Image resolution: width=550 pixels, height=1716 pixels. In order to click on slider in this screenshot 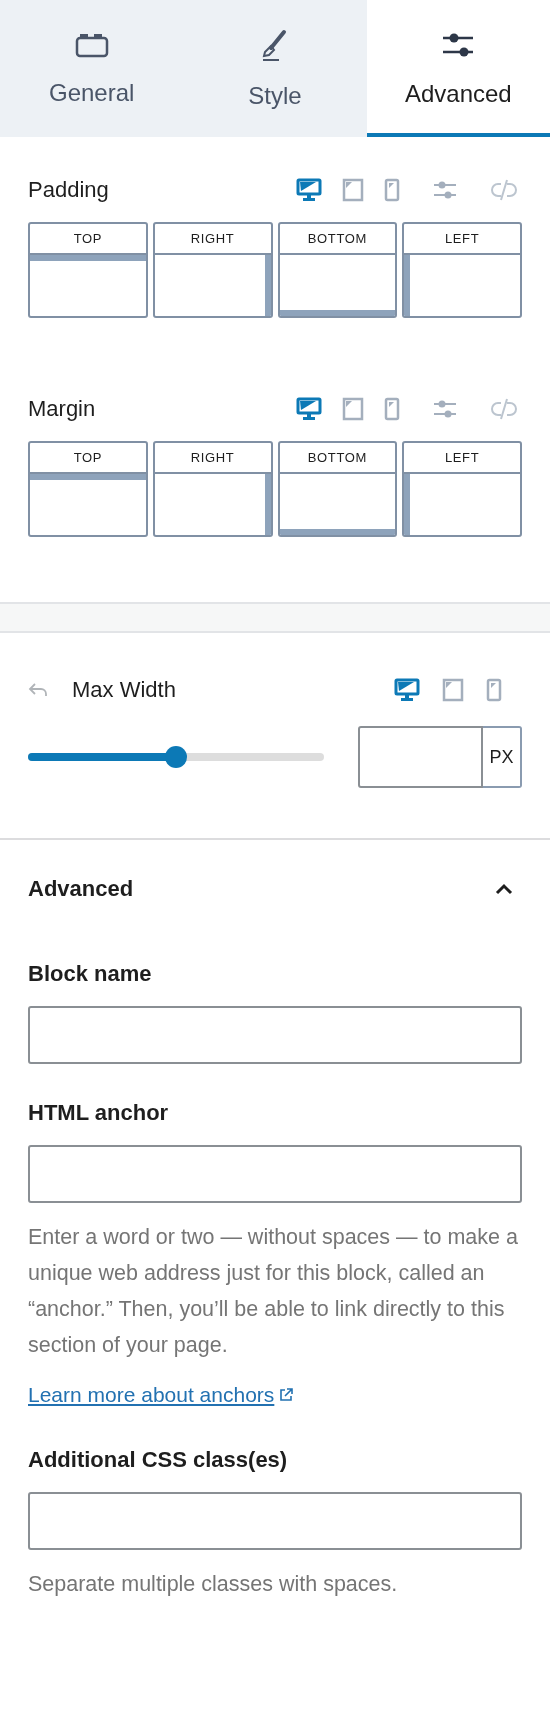, I will do `click(176, 757)`.